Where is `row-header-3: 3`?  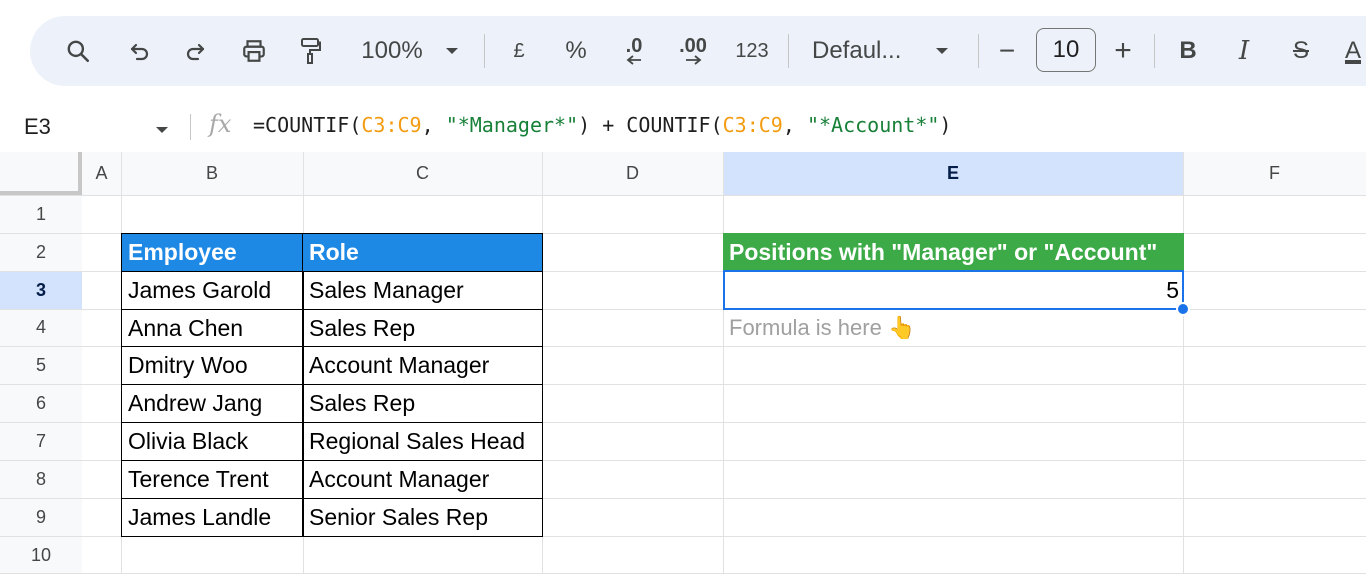 row-header-3: 3 is located at coordinates (41, 290).